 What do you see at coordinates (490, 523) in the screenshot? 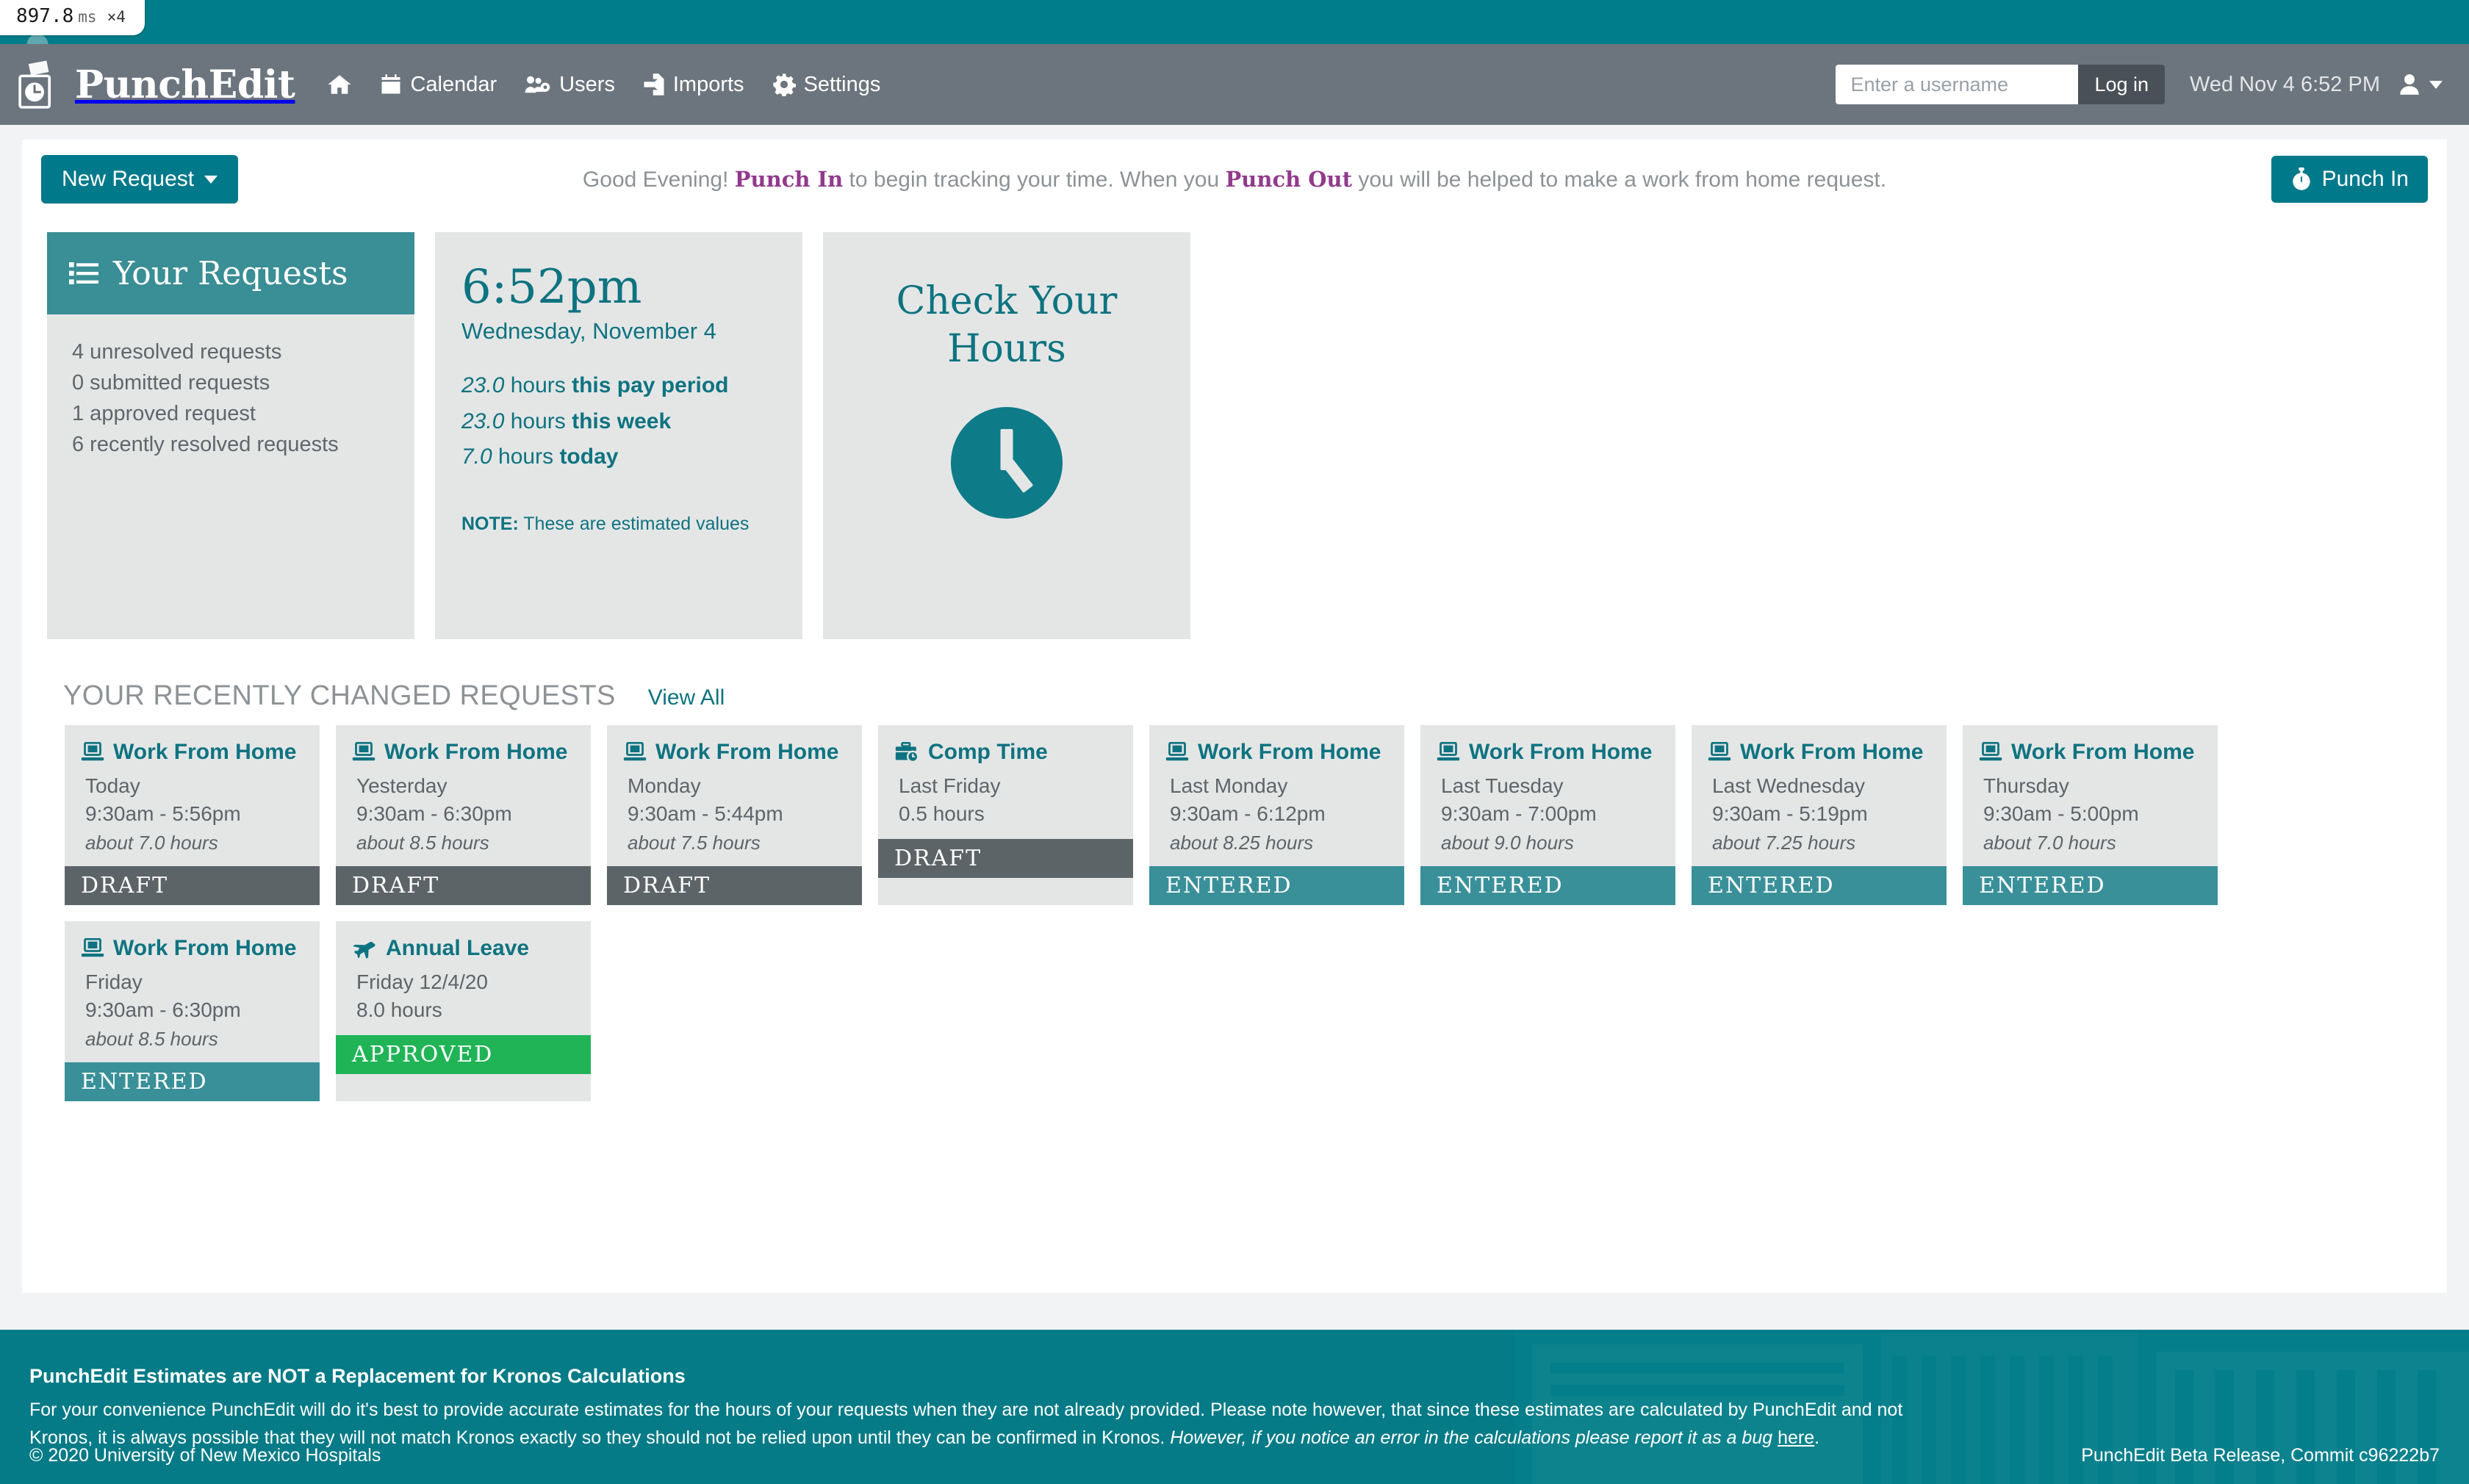
I see `estimate-note-label: NOTE:` at bounding box center [490, 523].